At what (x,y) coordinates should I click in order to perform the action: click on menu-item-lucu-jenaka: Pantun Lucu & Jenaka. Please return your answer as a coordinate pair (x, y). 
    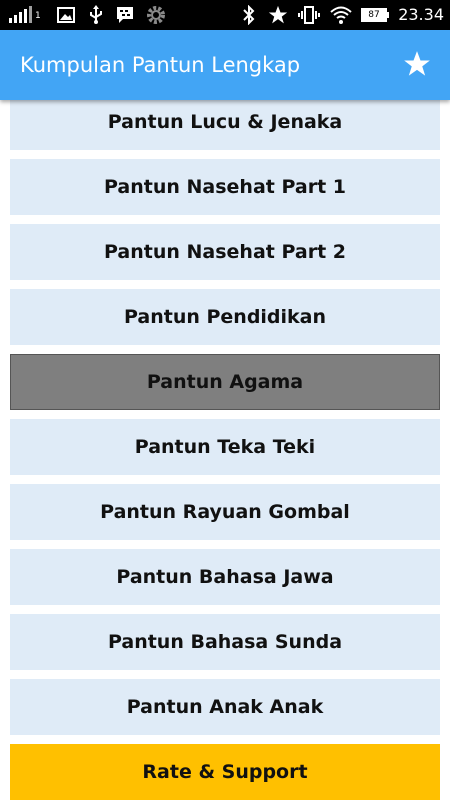
    Looking at the image, I should click on (225, 125).